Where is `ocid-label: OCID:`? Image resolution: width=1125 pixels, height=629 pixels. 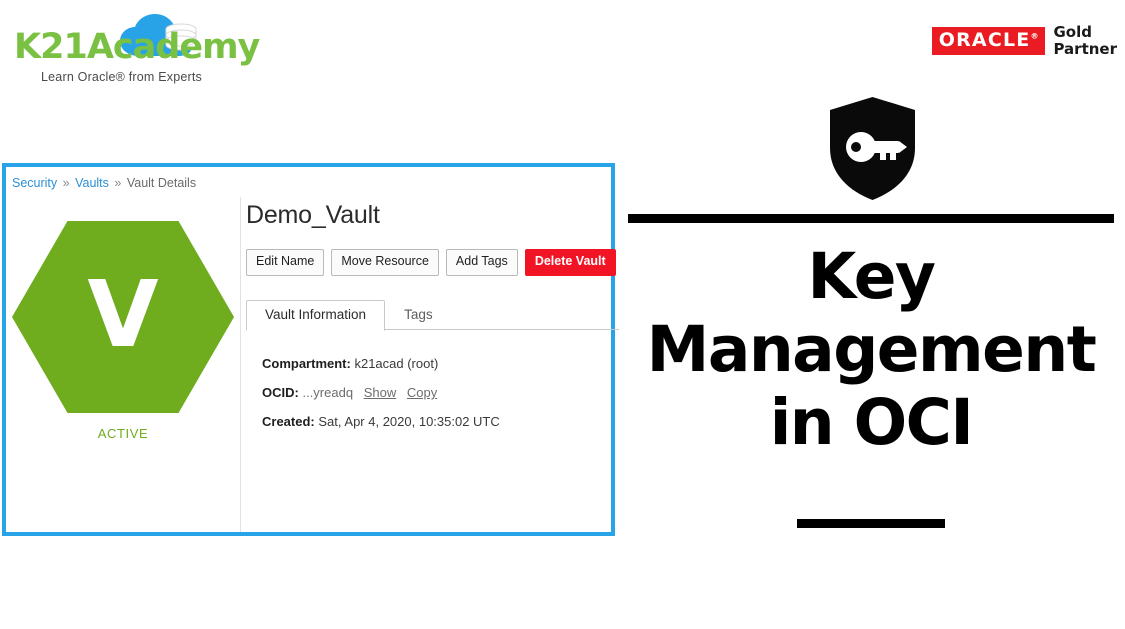
ocid-label: OCID: is located at coordinates (280, 392).